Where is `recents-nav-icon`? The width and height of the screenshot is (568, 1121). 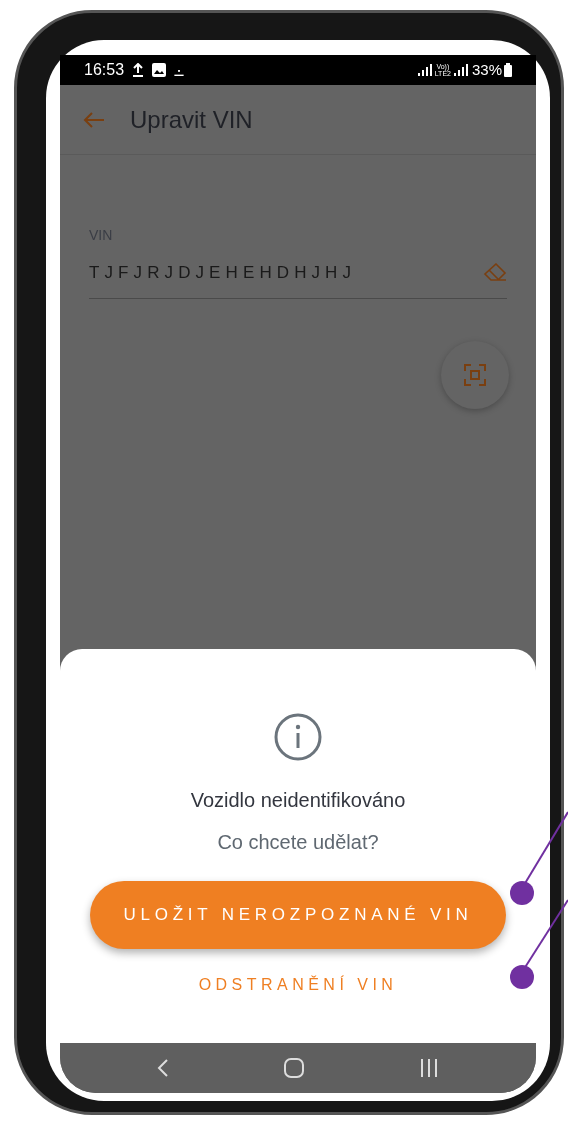 recents-nav-icon is located at coordinates (428, 1068).